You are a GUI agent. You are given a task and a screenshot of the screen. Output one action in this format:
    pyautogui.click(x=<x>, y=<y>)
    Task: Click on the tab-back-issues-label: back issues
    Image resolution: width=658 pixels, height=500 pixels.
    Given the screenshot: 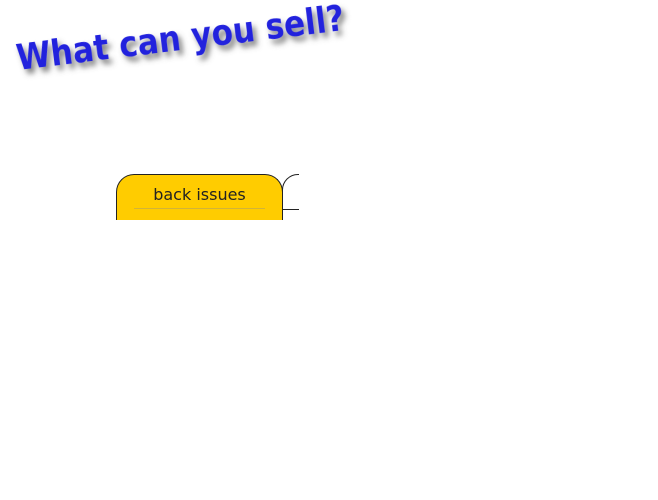 What is the action you would take?
    pyautogui.click(x=199, y=194)
    